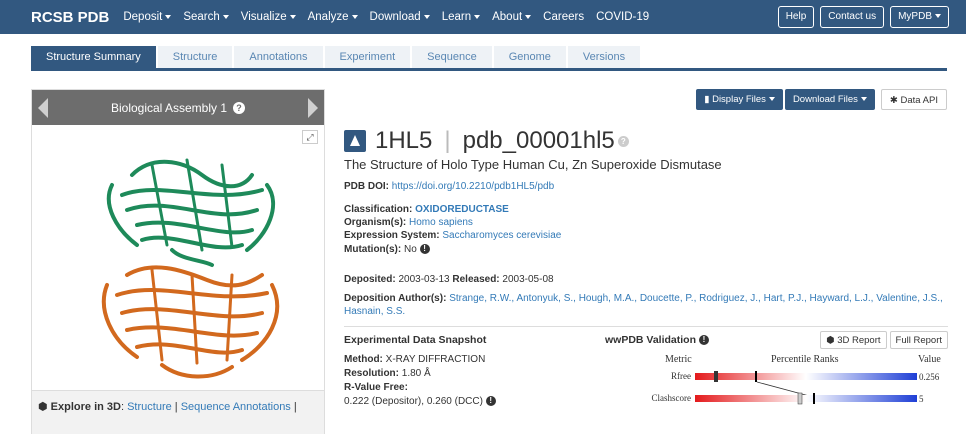 The image size is (966, 434). Describe the element at coordinates (415, 340) in the screenshot. I see `snapshot-title: Experimental Data Snapshot` at that location.